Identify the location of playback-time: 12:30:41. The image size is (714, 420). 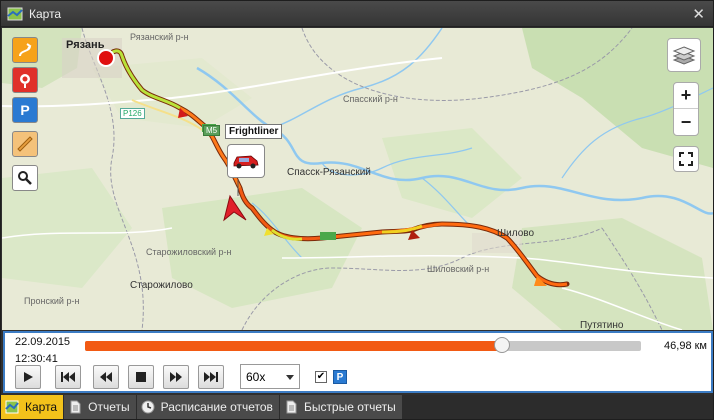
(36, 359).